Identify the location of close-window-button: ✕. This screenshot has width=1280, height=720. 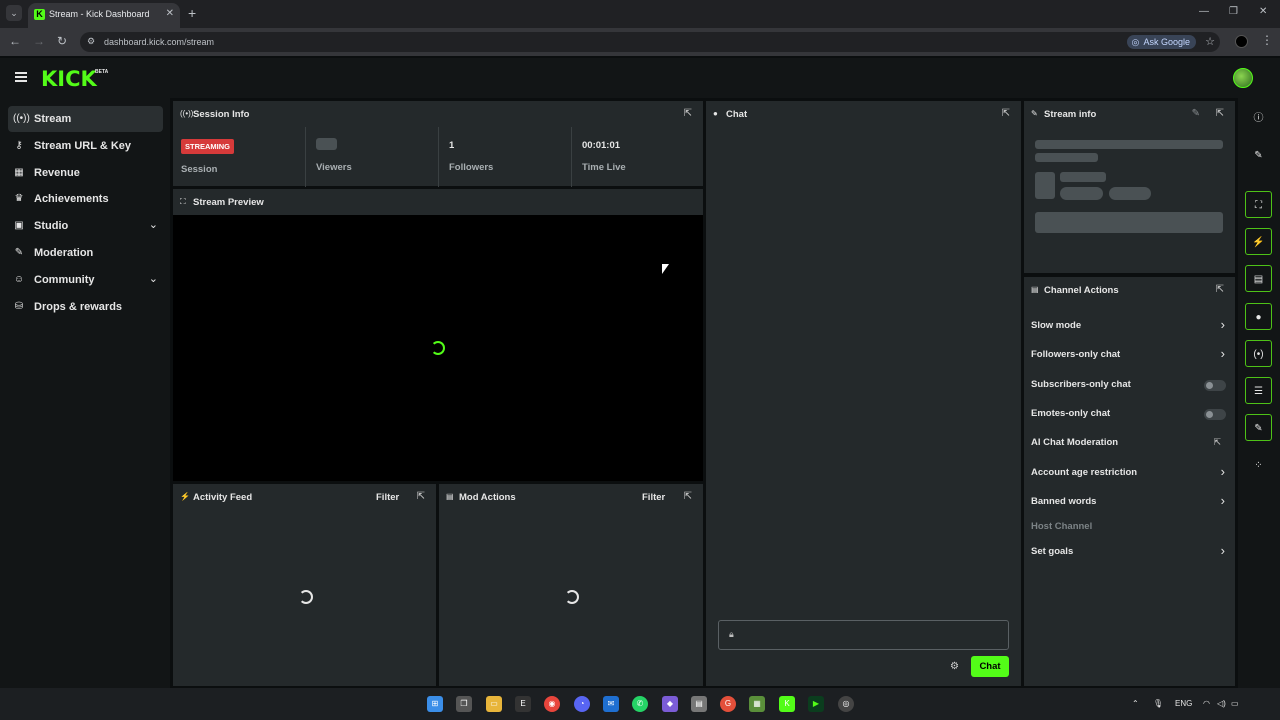
(1263, 11).